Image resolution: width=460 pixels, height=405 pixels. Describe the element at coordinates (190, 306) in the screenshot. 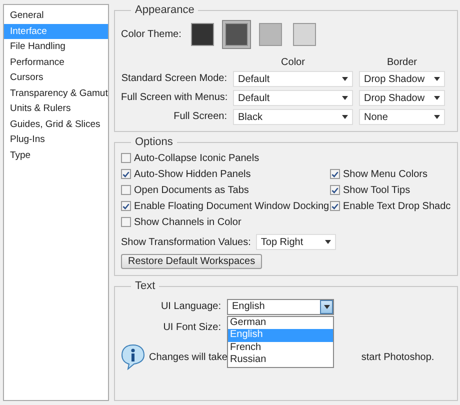

I see `ui-language-label: UI Language:` at that location.